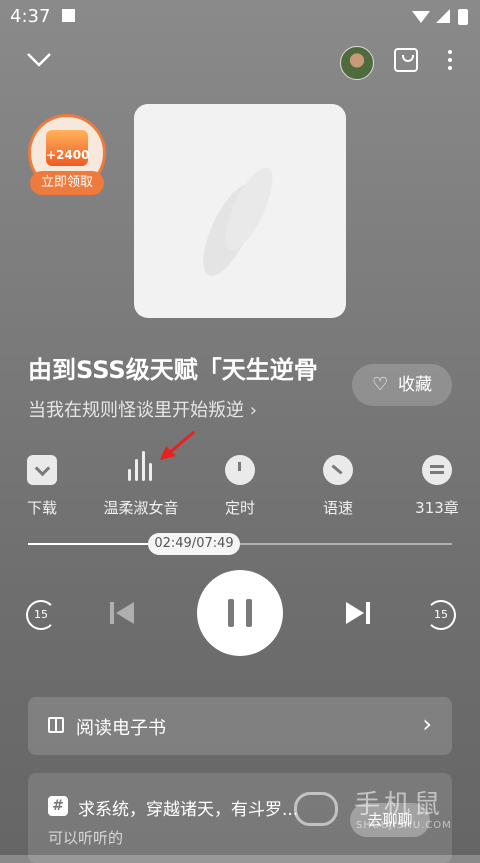 The height and width of the screenshot is (863, 480). Describe the element at coordinates (121, 728) in the screenshot. I see `read-ebook-label: 阅读电子书` at that location.